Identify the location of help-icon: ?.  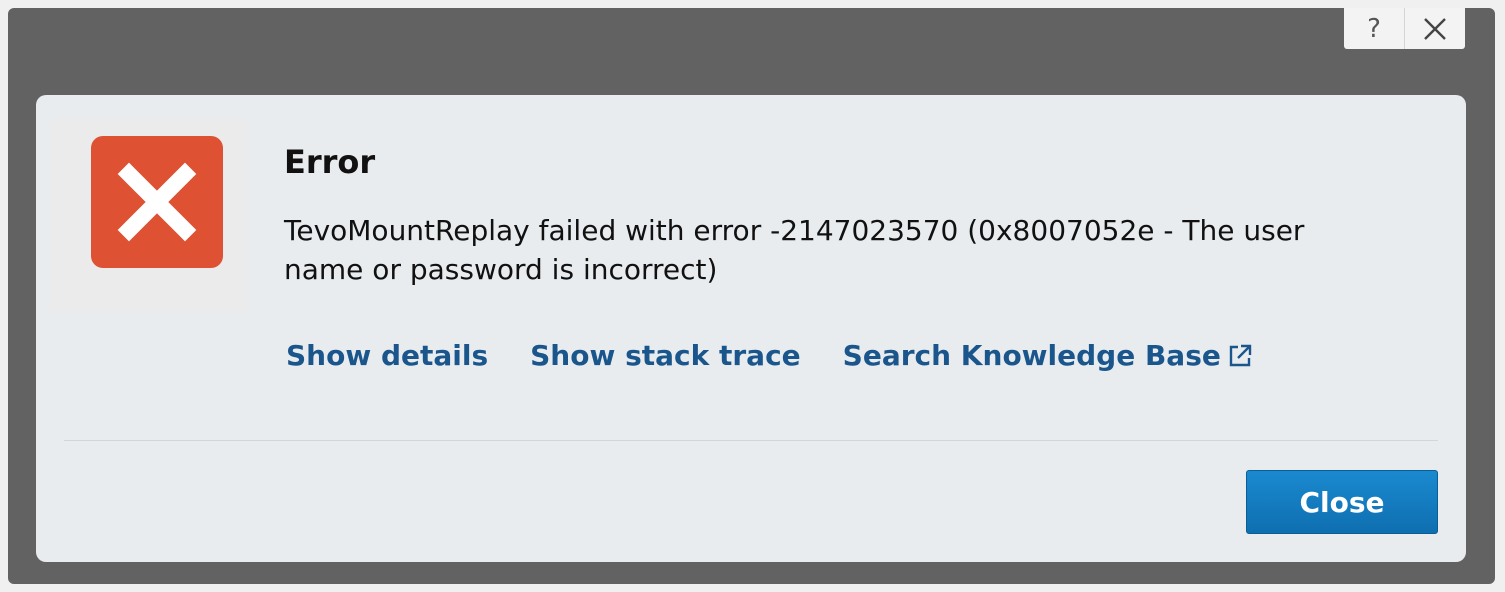
(1374, 28).